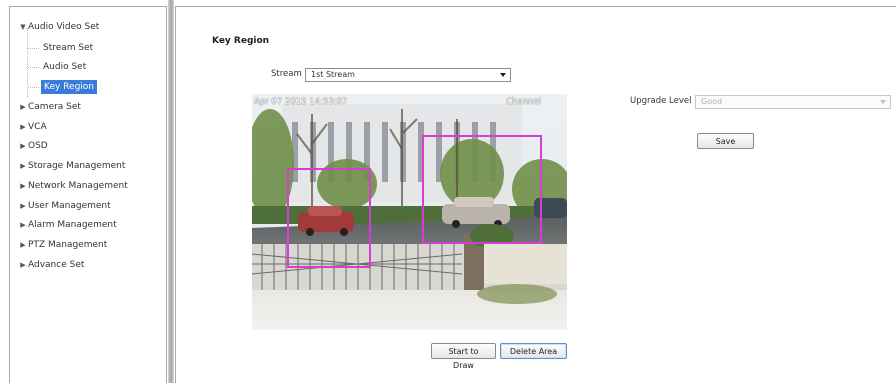 The height and width of the screenshot is (383, 896). What do you see at coordinates (68, 48) in the screenshot?
I see `tree-node-label: Stream Set` at bounding box center [68, 48].